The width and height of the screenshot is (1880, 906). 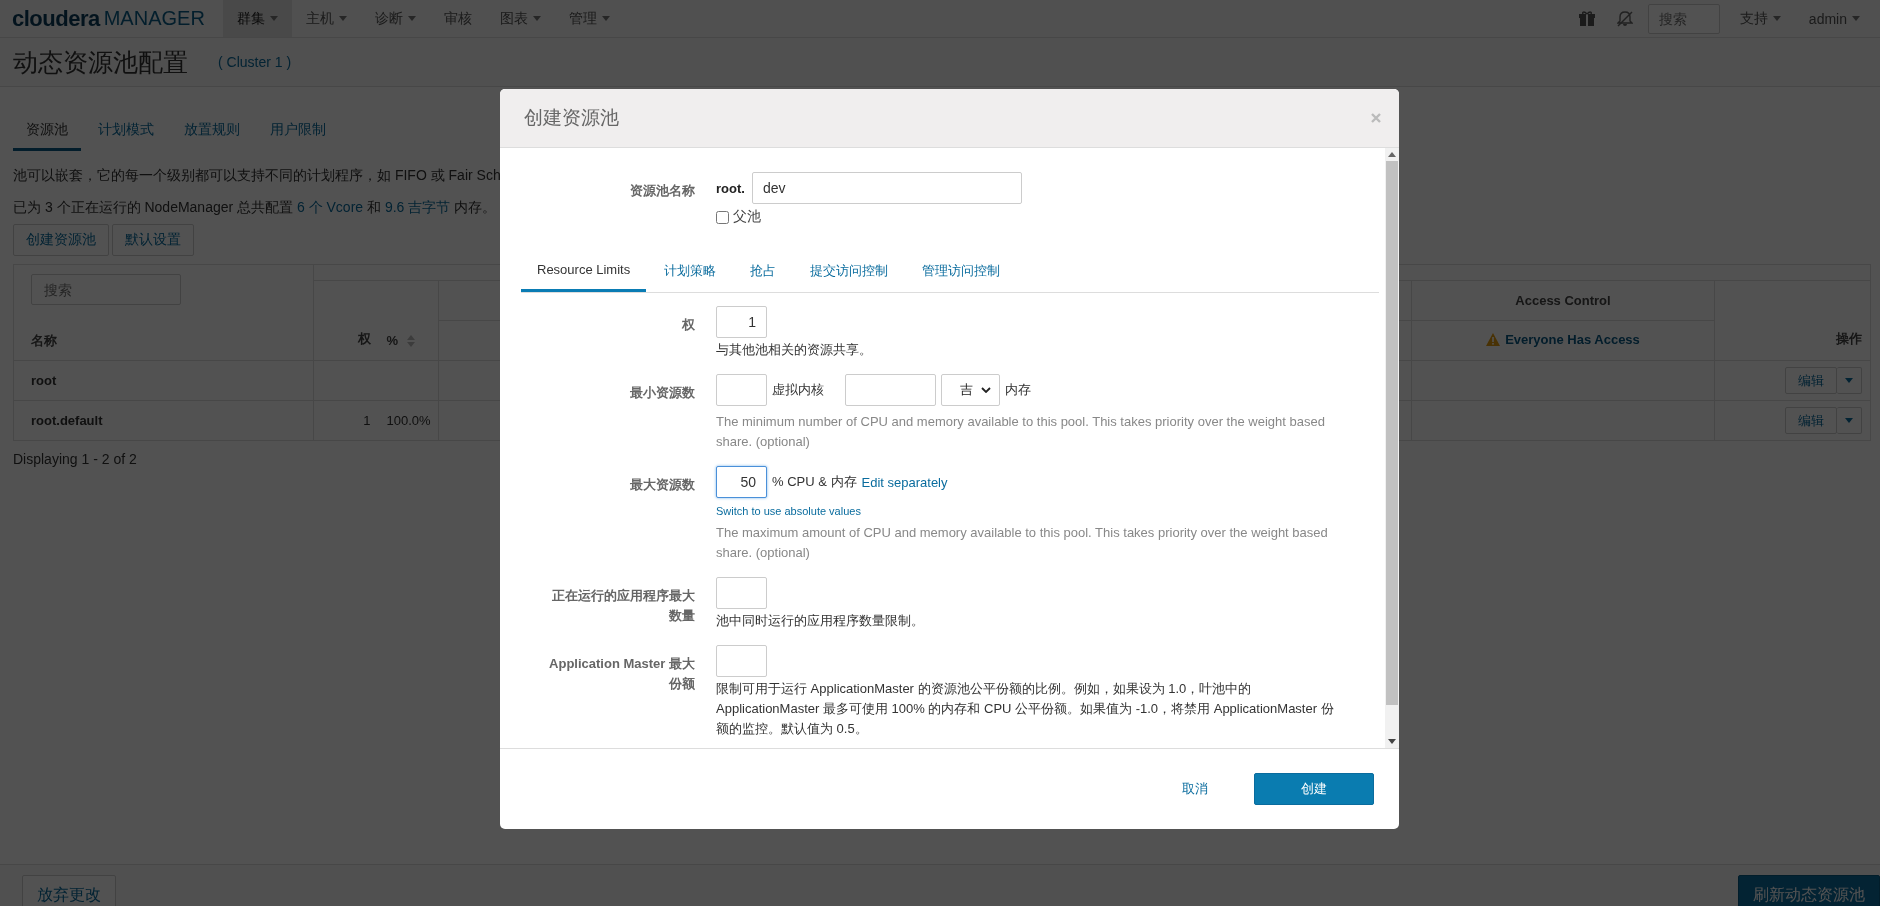 I want to click on help-text: 池中同时运行的应用程序数量限制。, so click(x=820, y=621).